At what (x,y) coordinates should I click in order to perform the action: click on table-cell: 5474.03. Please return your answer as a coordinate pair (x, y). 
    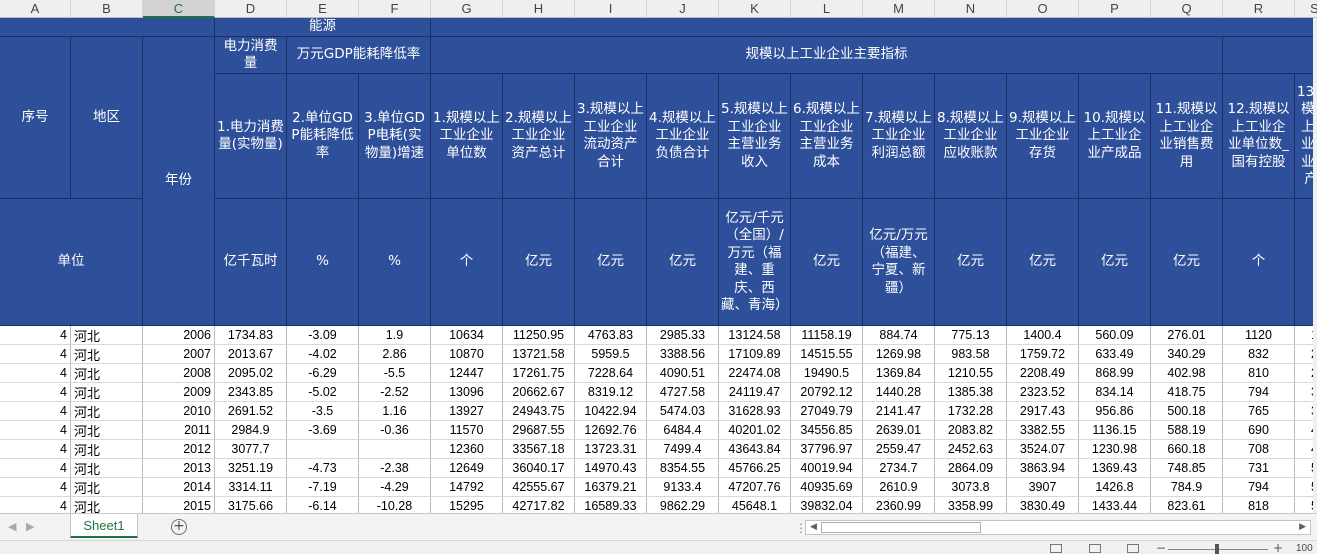
    Looking at the image, I should click on (683, 411).